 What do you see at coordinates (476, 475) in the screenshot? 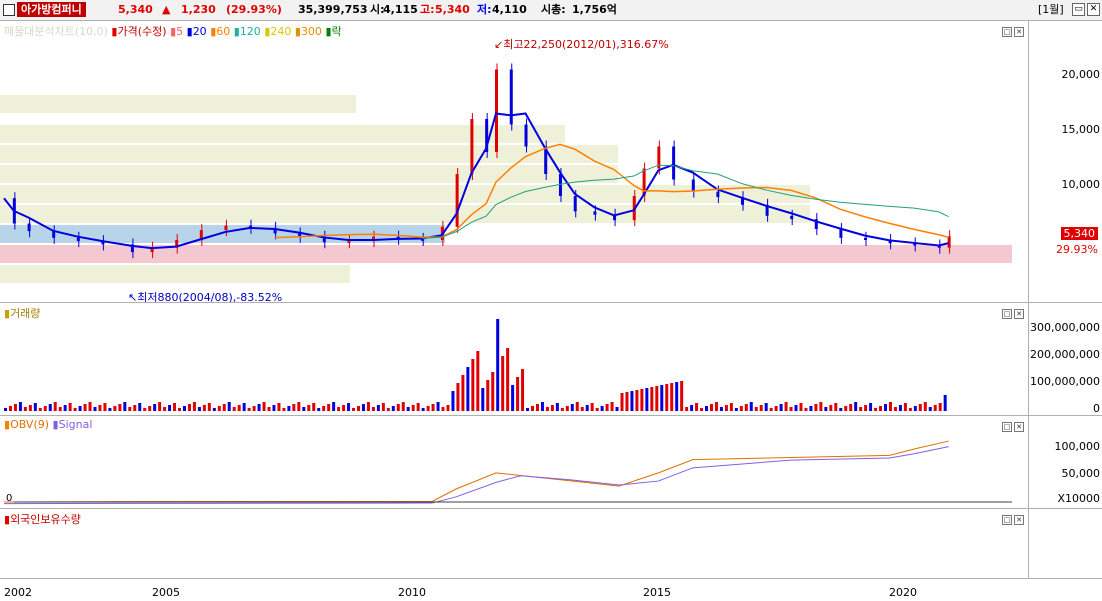
I see `signal-line` at bounding box center [476, 475].